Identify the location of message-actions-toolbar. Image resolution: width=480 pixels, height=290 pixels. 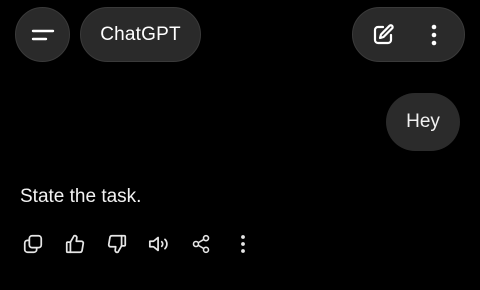
(138, 244).